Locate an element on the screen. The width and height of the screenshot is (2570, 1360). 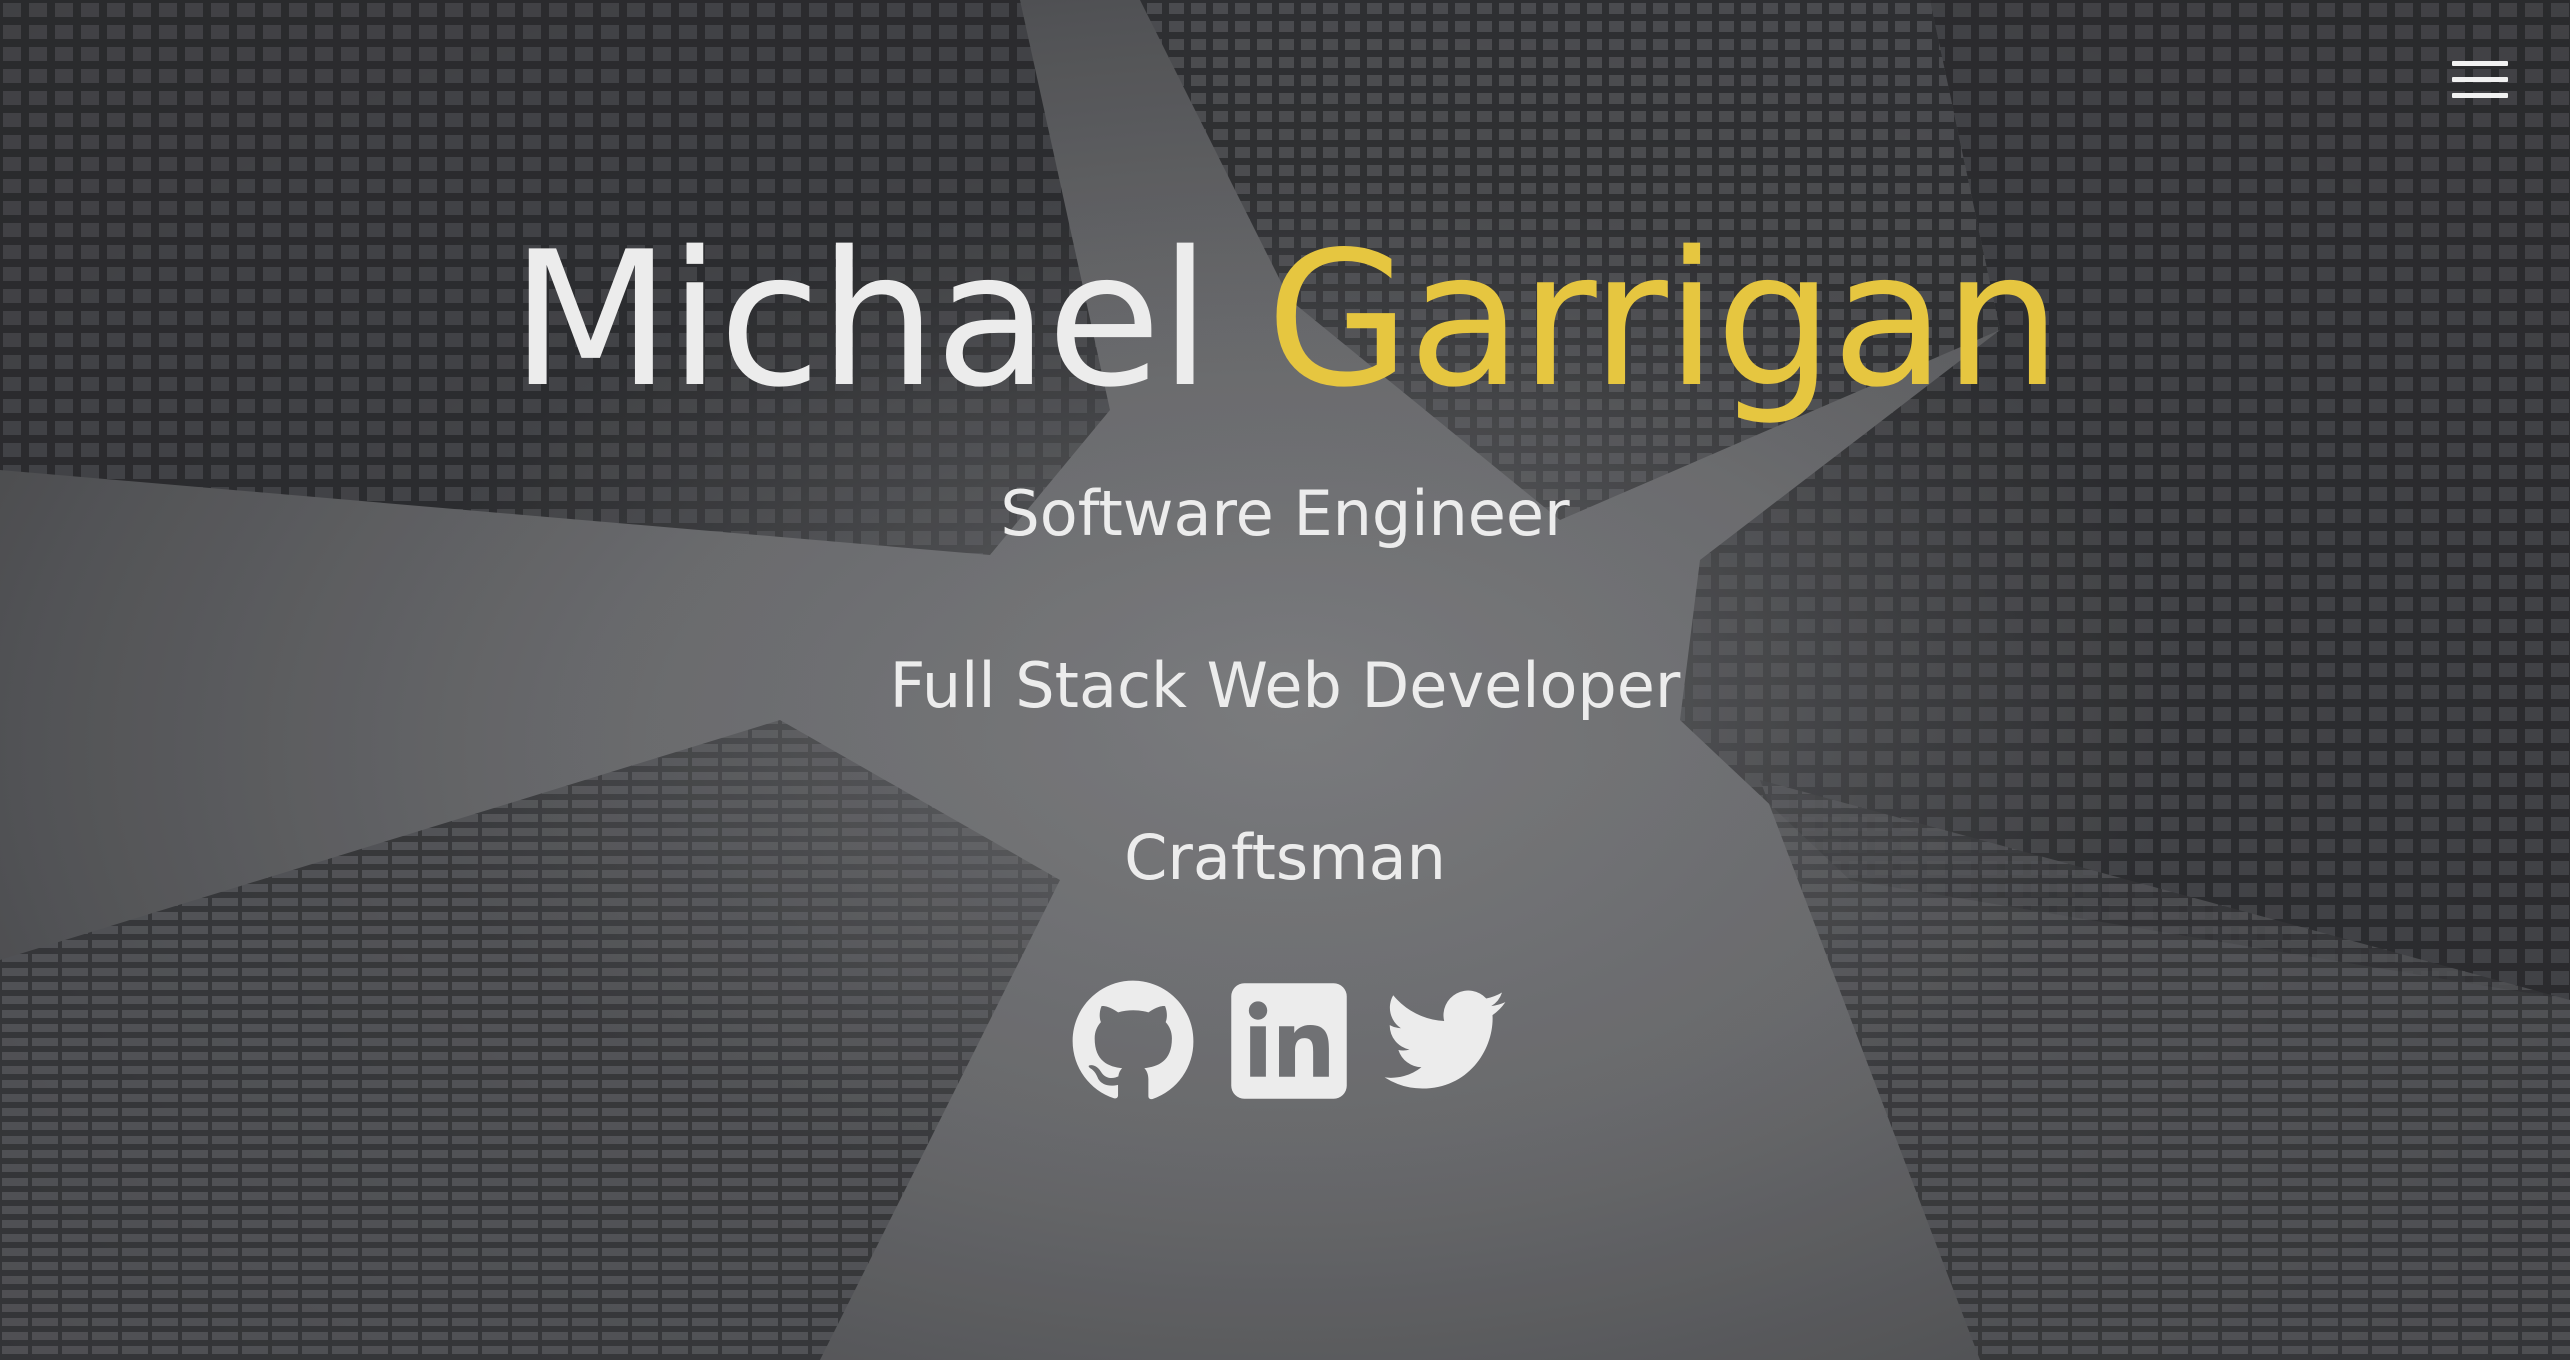
subtitle-software-engineer: Software Engineer is located at coordinates (1285, 513).